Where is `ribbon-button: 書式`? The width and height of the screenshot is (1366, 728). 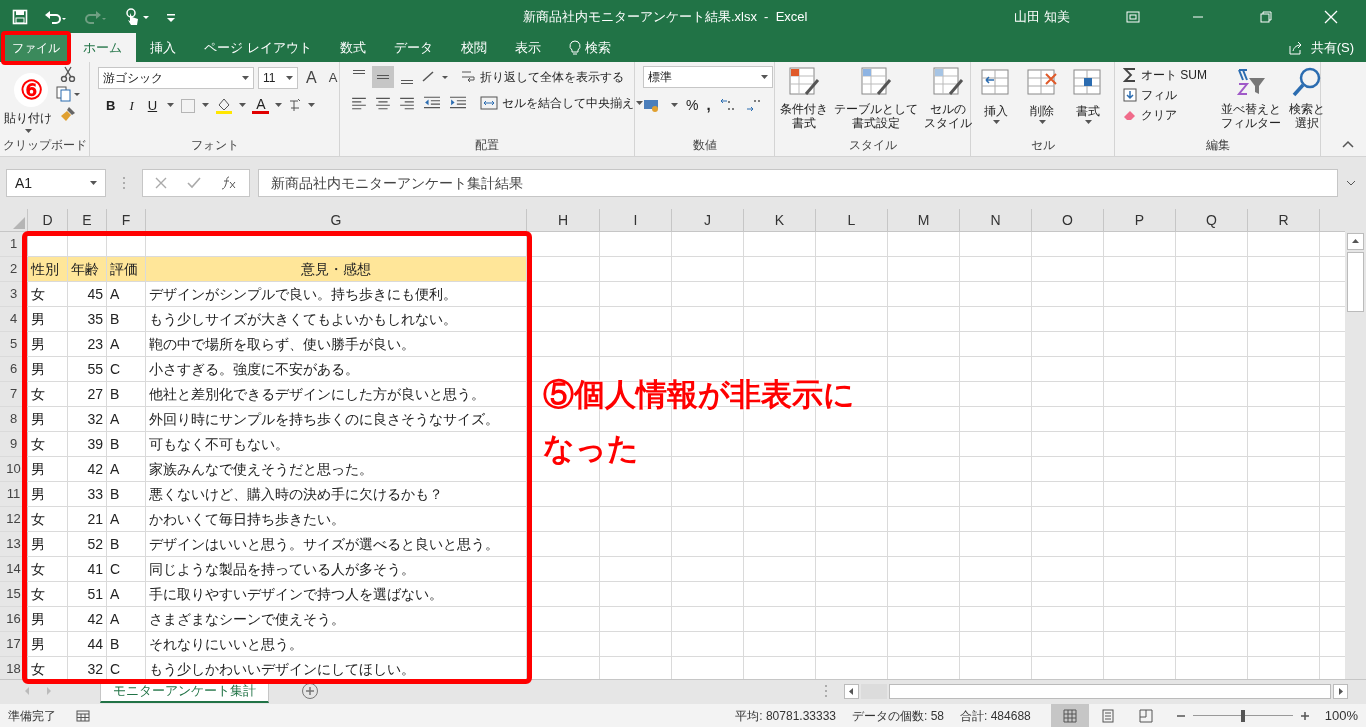 ribbon-button: 書式 is located at coordinates (1088, 101).